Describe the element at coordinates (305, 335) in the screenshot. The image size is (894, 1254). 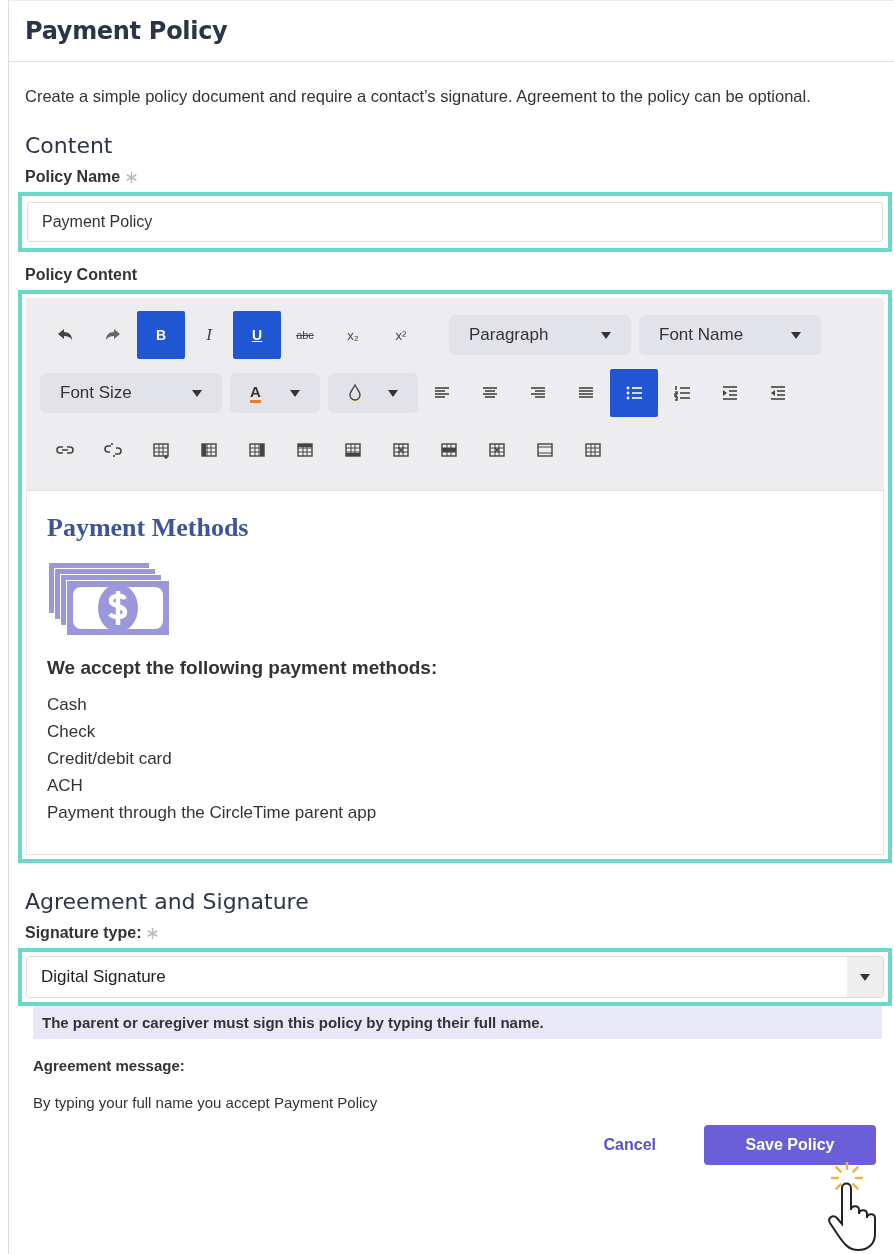
I see `format-button: abc` at that location.